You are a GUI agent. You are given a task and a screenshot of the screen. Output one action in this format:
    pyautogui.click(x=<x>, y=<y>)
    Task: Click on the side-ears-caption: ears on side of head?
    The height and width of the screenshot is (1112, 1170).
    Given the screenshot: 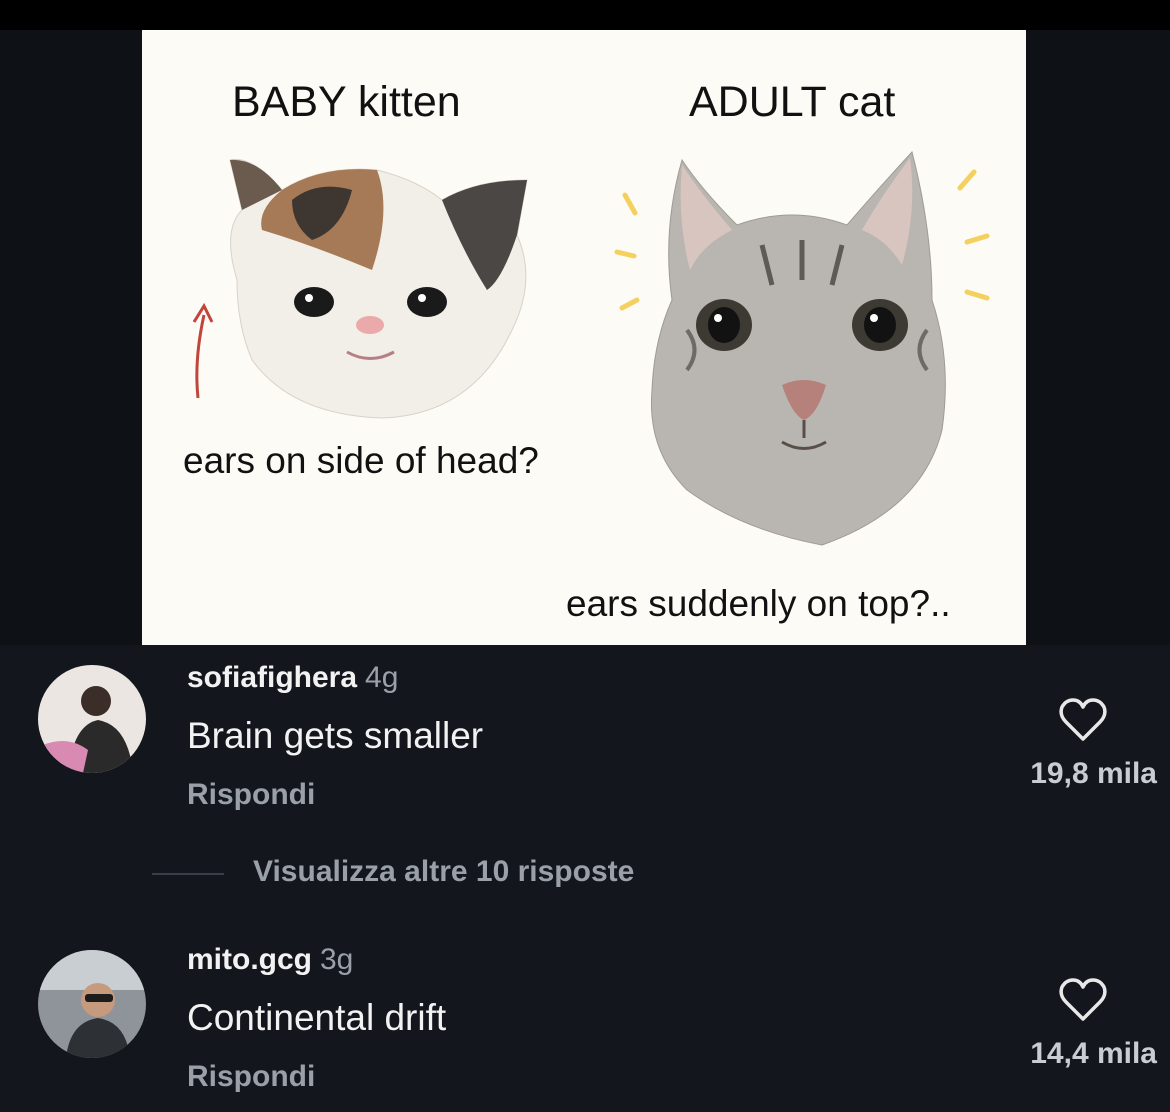 What is the action you would take?
    pyautogui.click(x=361, y=460)
    